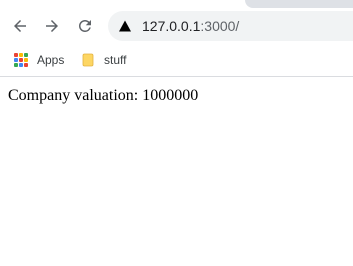 Image resolution: width=353 pixels, height=266 pixels. Describe the element at coordinates (220, 26) in the screenshot. I see `url-path: :3000/` at that location.